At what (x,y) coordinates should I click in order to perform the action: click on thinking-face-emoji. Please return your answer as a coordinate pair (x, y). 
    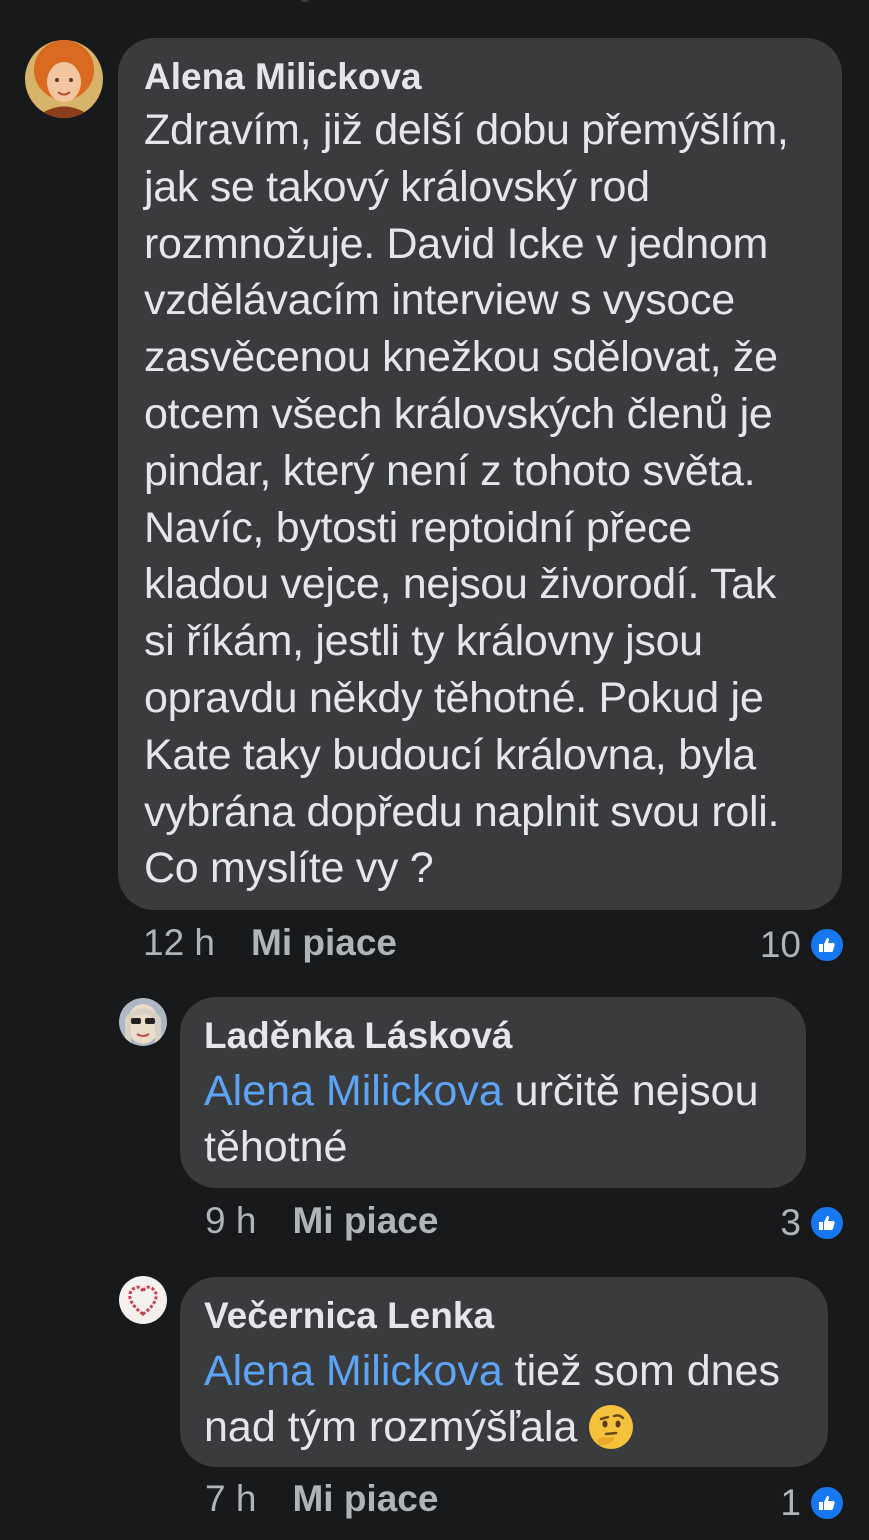
    Looking at the image, I should click on (611, 1427).